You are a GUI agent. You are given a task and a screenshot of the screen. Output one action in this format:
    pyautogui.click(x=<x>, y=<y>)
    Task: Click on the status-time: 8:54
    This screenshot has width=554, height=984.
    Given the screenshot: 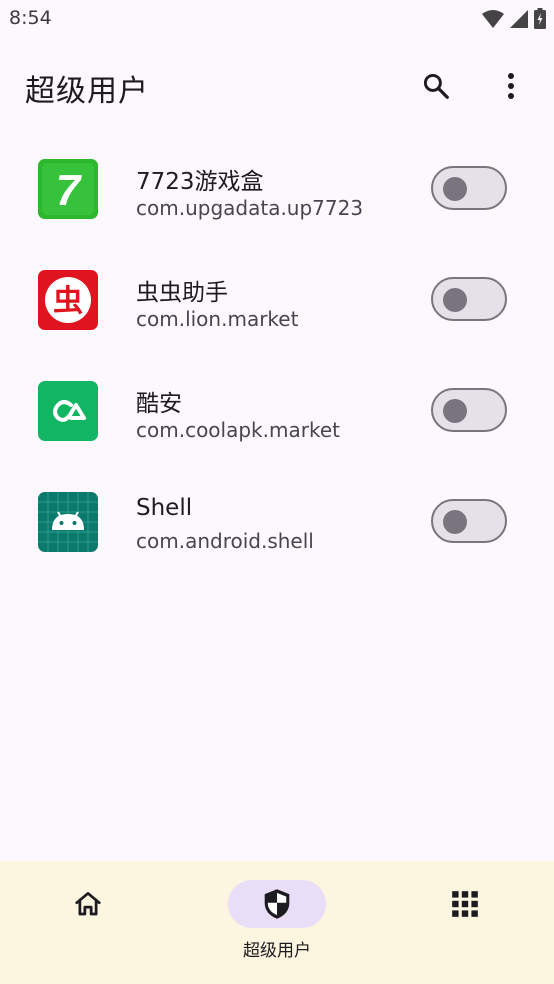 What is the action you would take?
    pyautogui.click(x=30, y=18)
    